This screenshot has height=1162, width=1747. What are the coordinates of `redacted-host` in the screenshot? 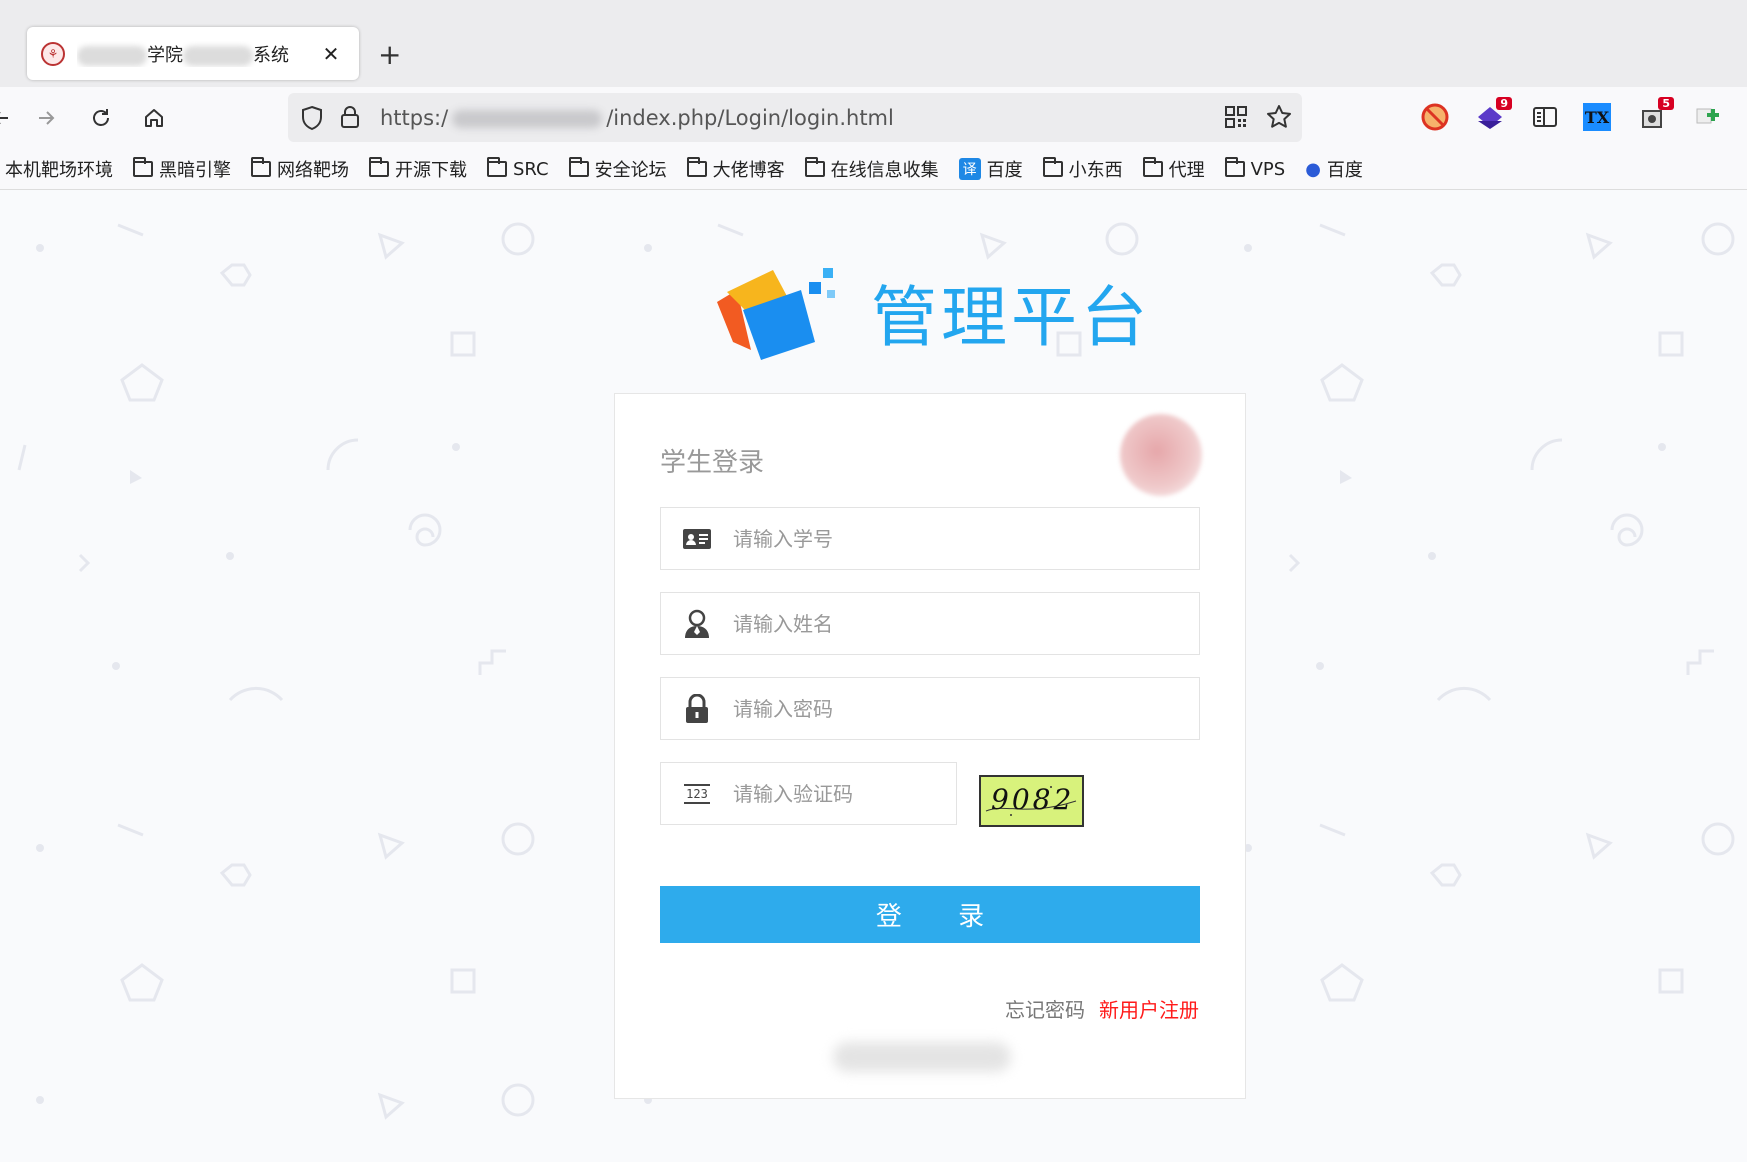 It's located at (527, 119).